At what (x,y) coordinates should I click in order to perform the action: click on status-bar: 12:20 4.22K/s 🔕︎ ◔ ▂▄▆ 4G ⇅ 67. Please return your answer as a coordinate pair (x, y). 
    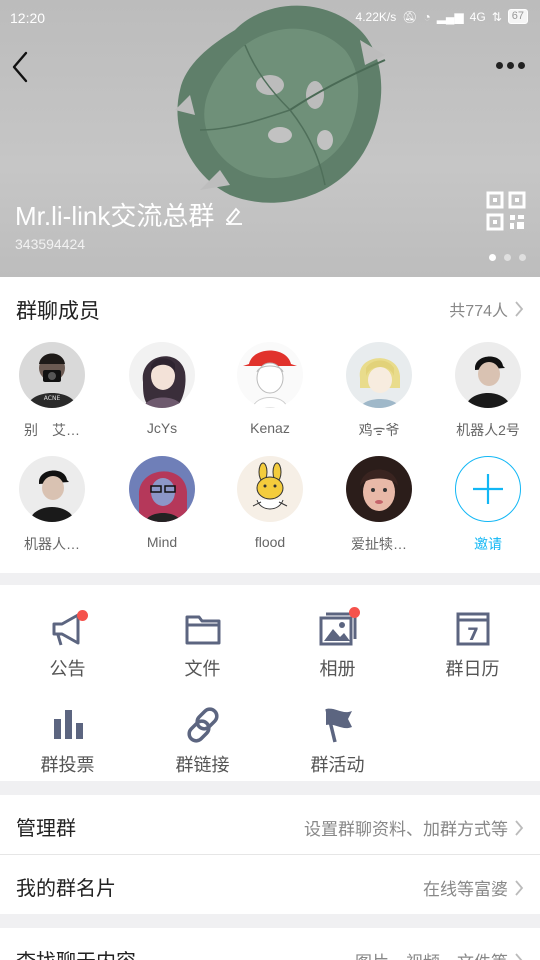
    Looking at the image, I should click on (270, 18).